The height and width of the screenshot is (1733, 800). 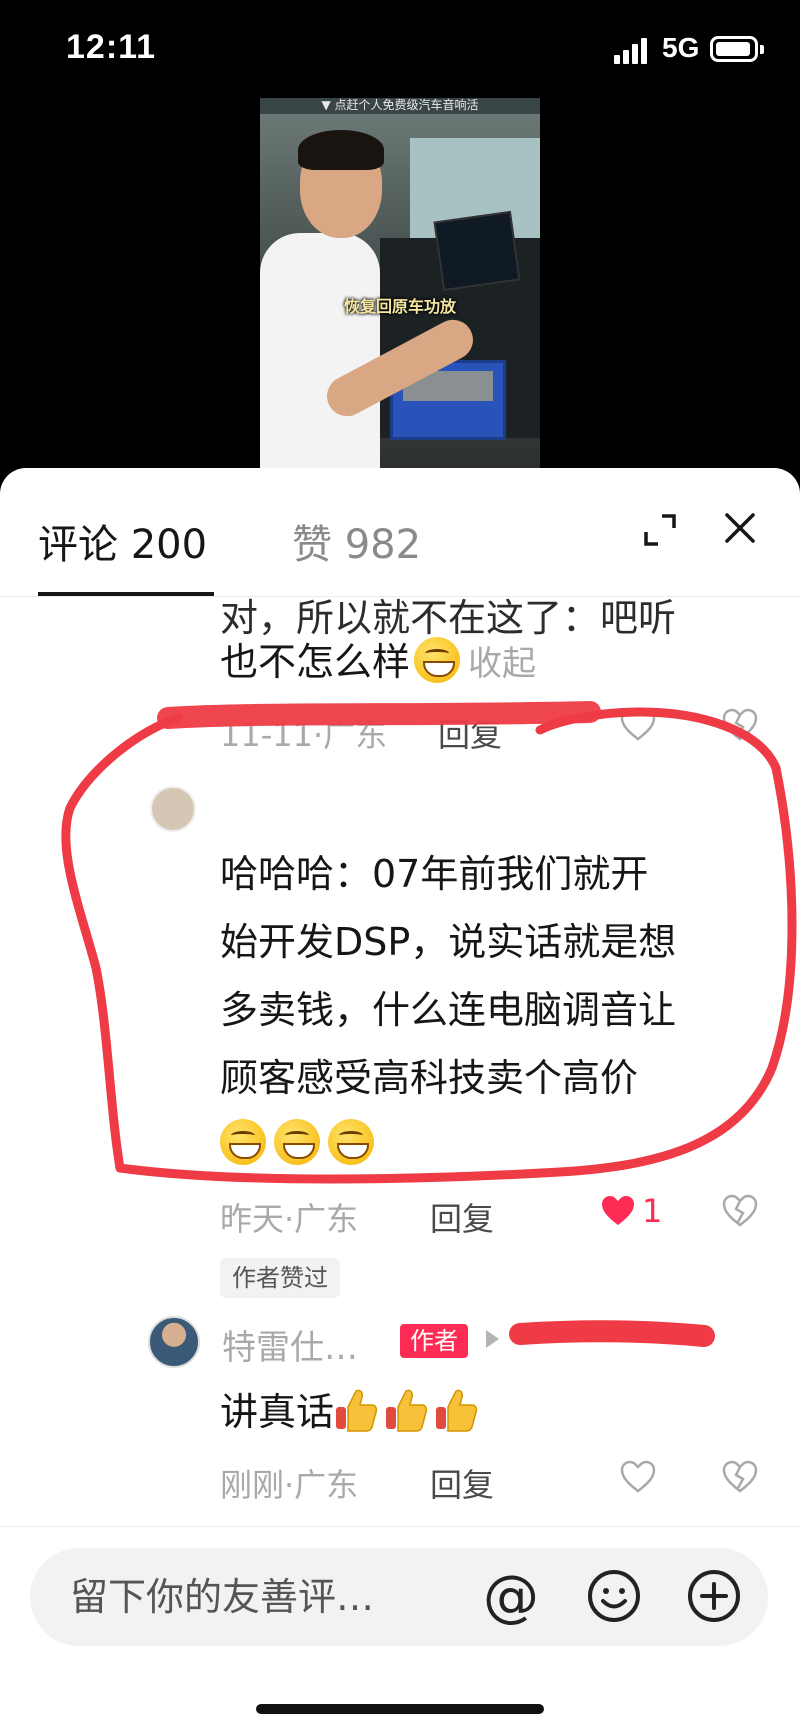 What do you see at coordinates (320, 350) in the screenshot?
I see `video-person-shirt` at bounding box center [320, 350].